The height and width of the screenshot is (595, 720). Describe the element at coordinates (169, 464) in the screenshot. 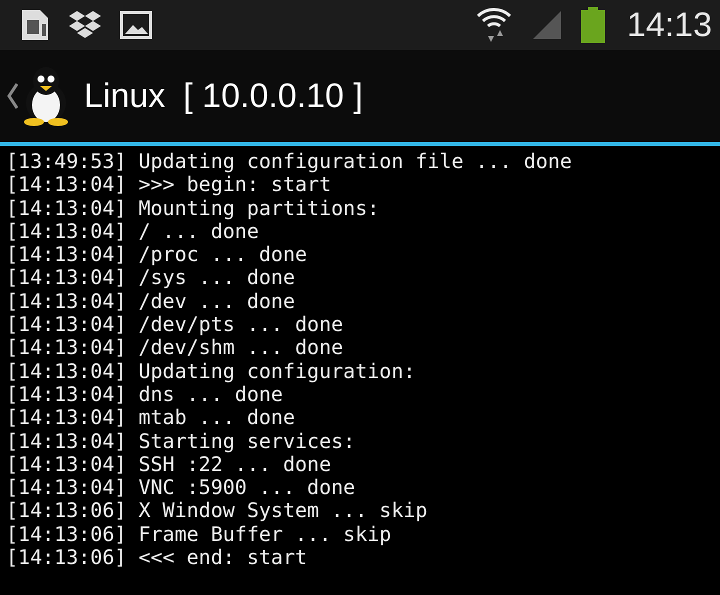

I see `log-line: [14:13:04] SSH :22 ... done` at that location.